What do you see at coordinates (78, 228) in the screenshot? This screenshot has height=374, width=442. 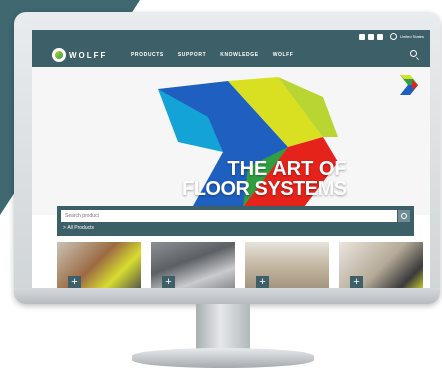 I see `breadcrumb-all-products: > All Products` at bounding box center [78, 228].